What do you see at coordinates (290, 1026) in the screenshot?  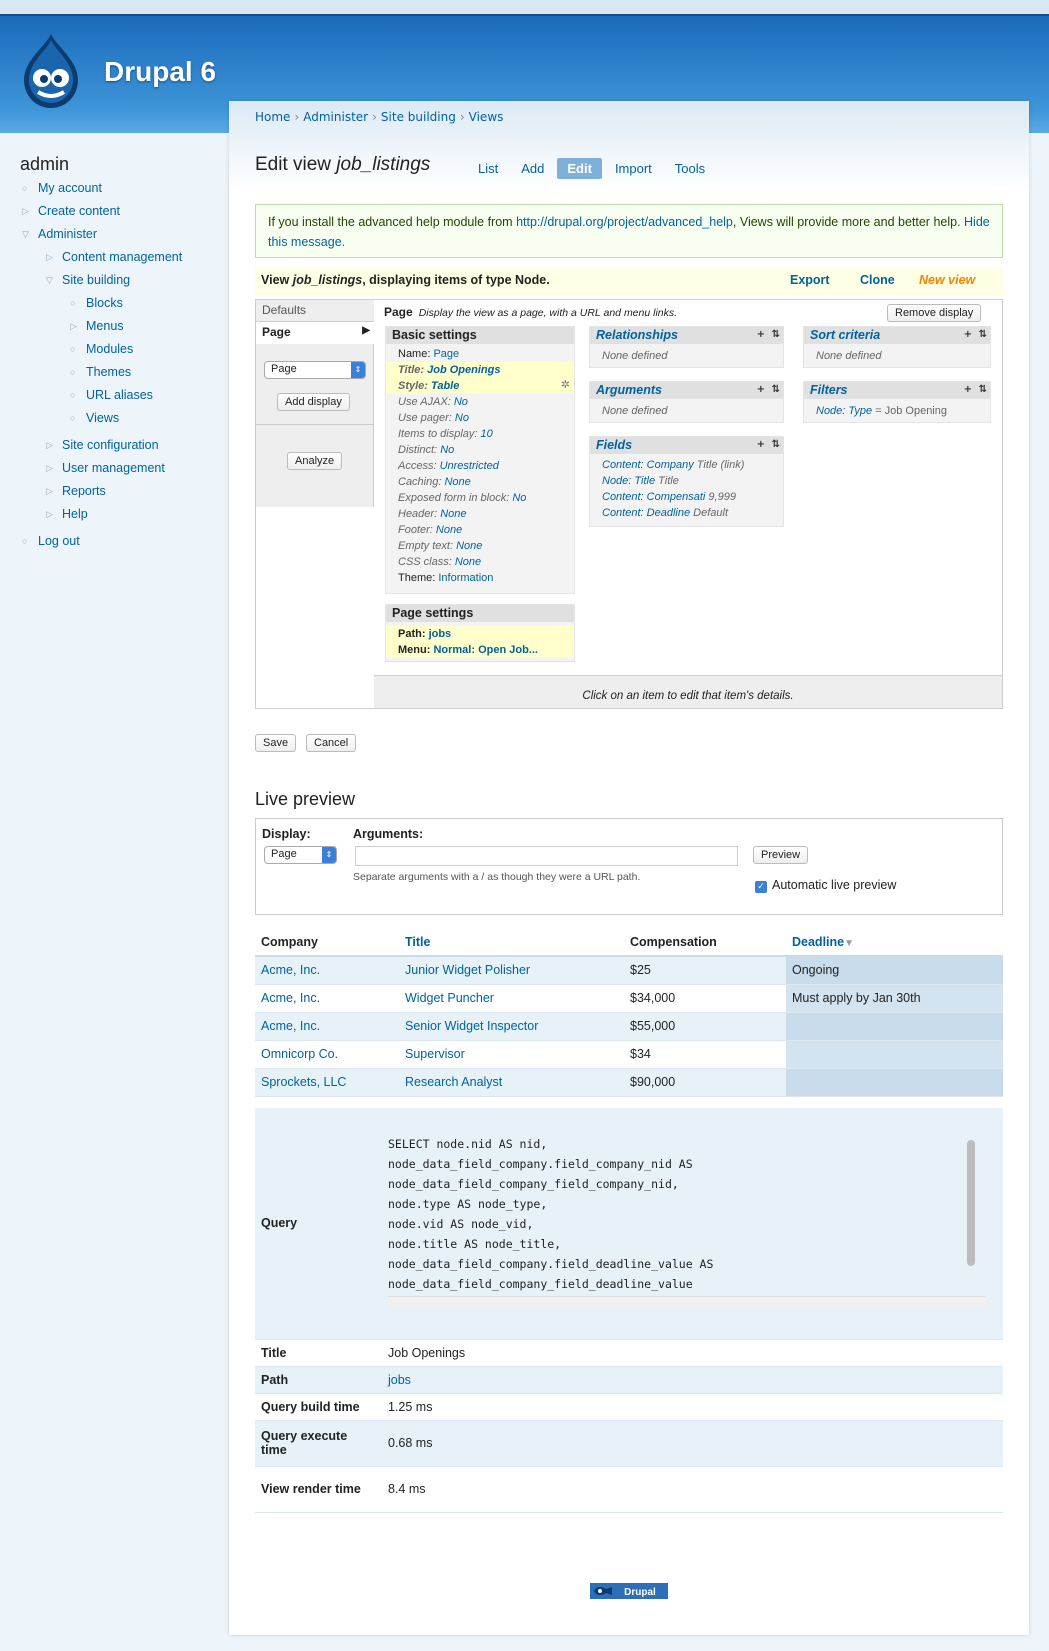 I see `company-link: Acme, Inc.` at bounding box center [290, 1026].